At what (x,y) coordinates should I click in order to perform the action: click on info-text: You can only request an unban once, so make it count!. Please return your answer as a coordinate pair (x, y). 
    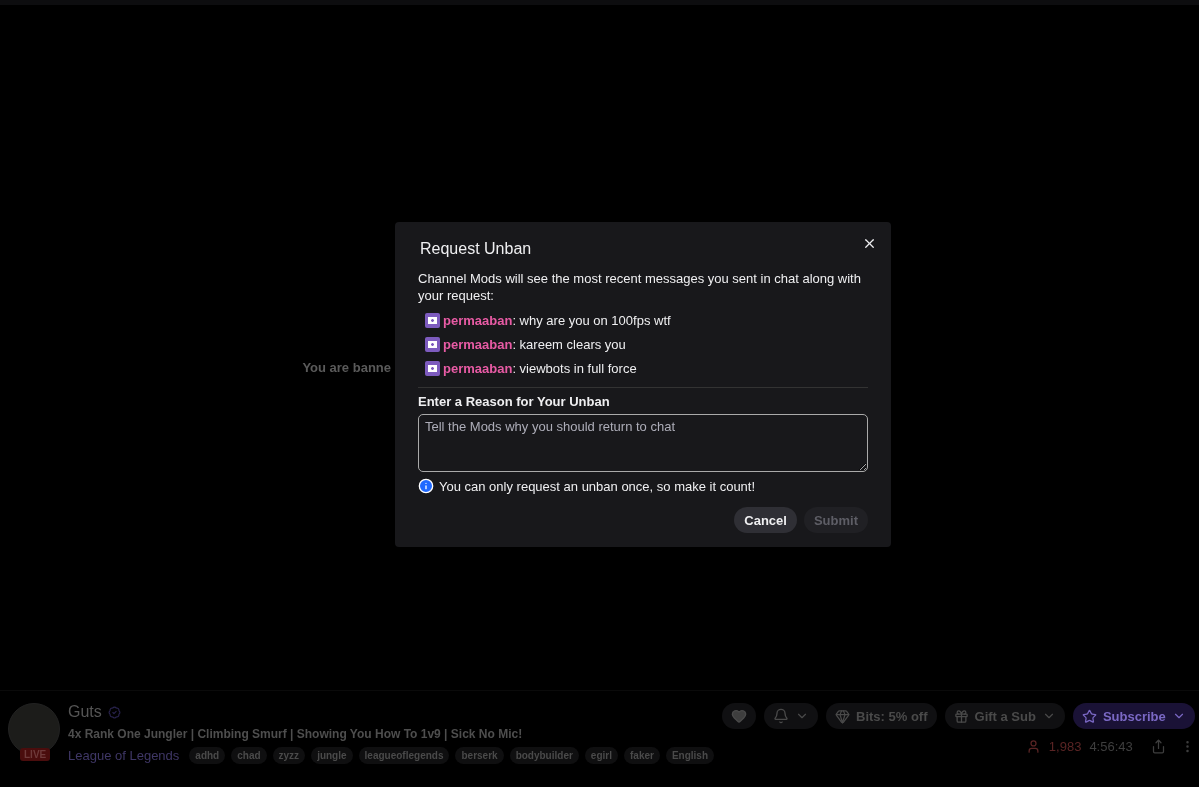
    Looking at the image, I should click on (597, 486).